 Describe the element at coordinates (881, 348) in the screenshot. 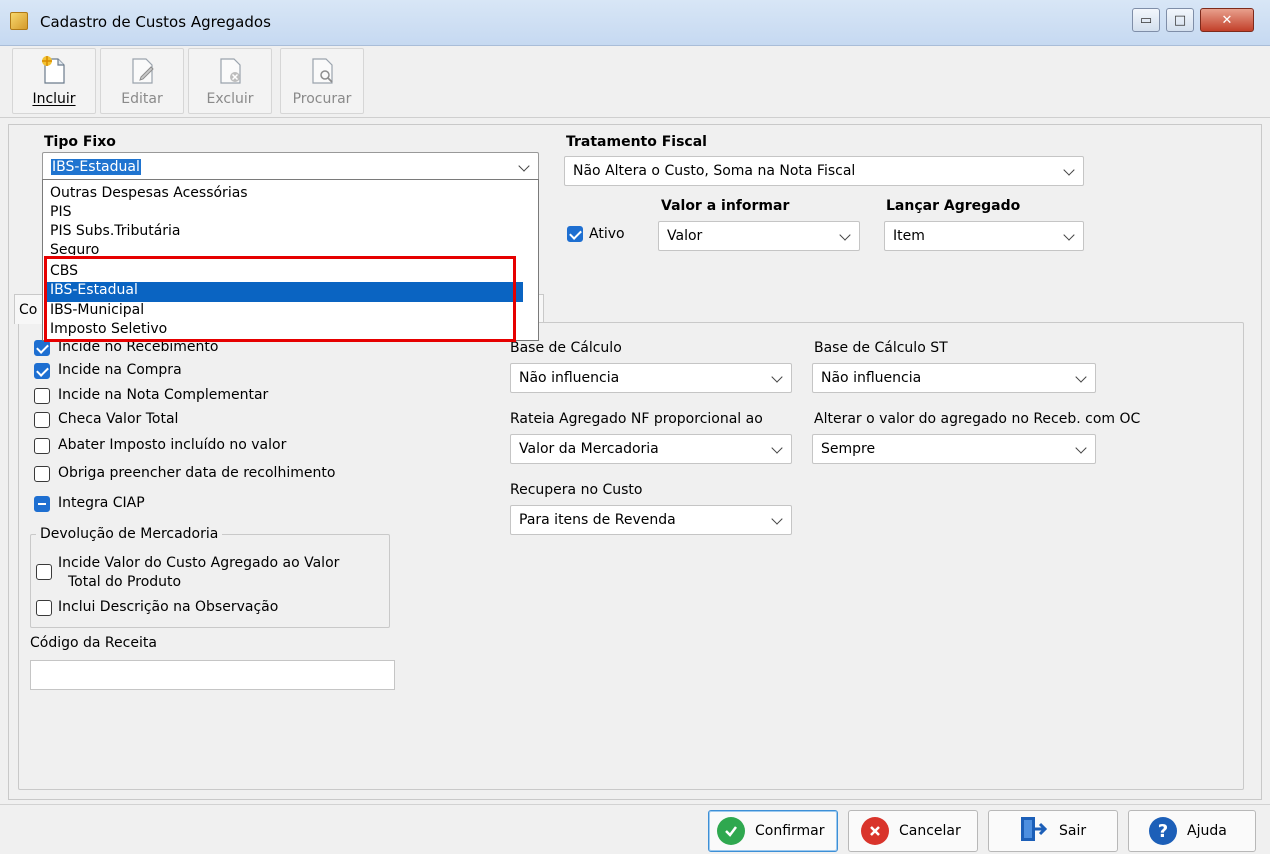

I see `base-calculo-st-label: Base de Cálculo ST` at that location.